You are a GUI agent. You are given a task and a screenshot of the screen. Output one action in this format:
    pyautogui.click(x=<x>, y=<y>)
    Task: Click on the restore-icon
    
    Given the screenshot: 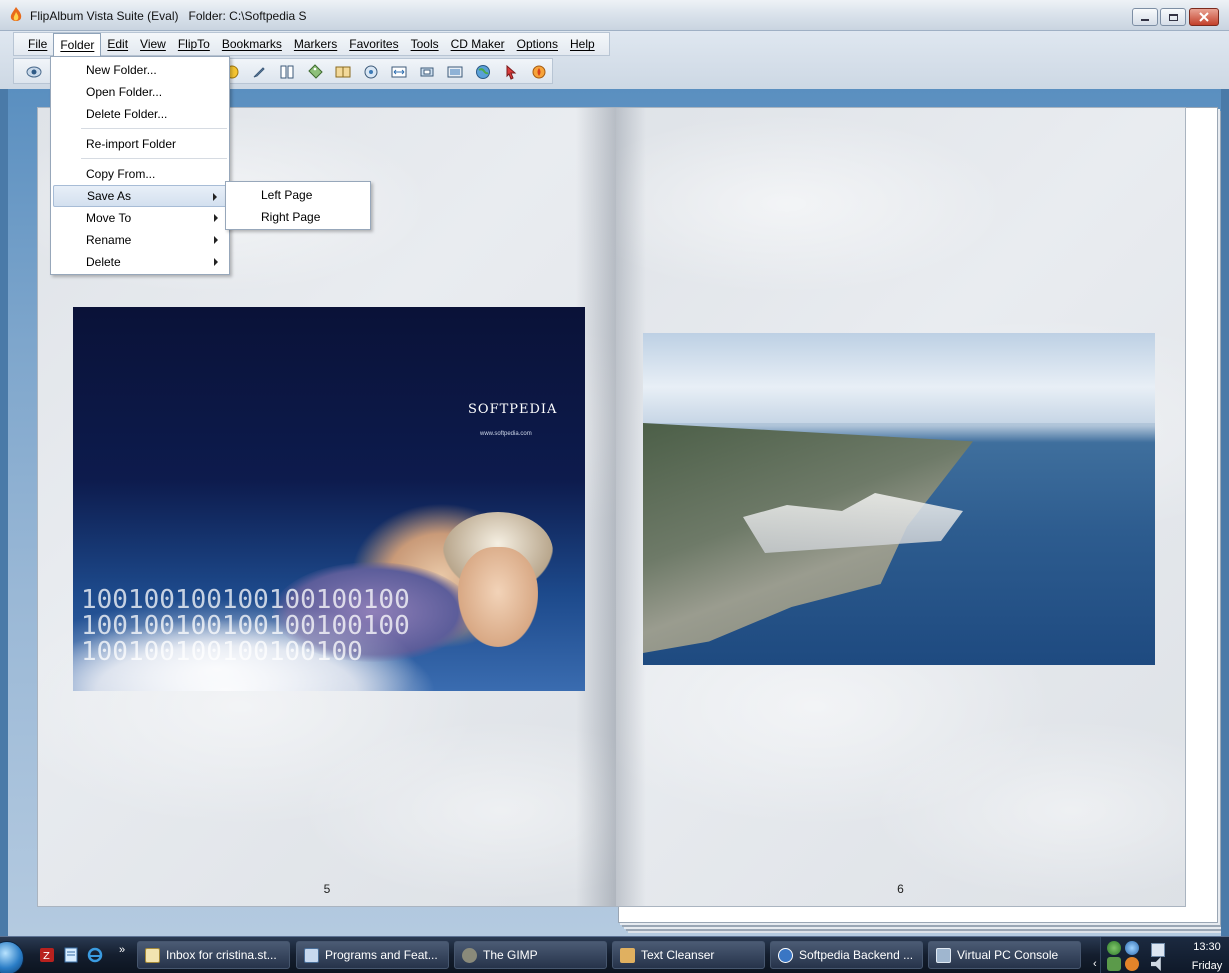 What is the action you would take?
    pyautogui.click(x=1173, y=17)
    